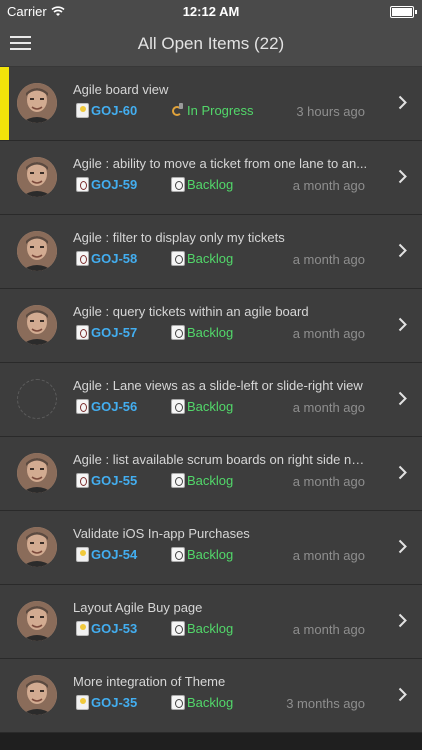 Image resolution: width=422 pixels, height=750 pixels. I want to click on issue-updated-time: 3 hours ago, so click(330, 111).